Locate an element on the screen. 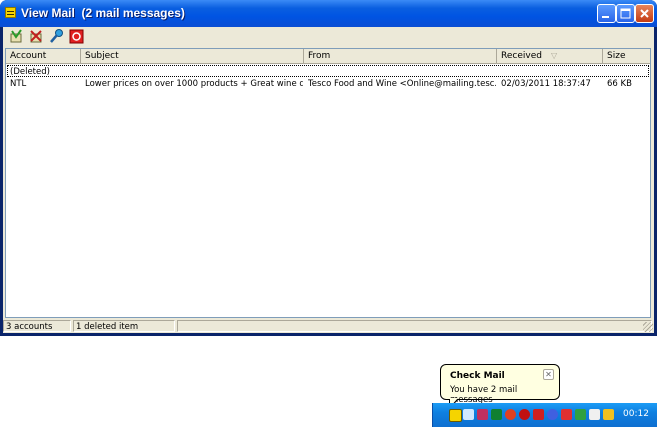 The height and width of the screenshot is (427, 657). group-row-deleted: (Deleted) is located at coordinates (328, 71).